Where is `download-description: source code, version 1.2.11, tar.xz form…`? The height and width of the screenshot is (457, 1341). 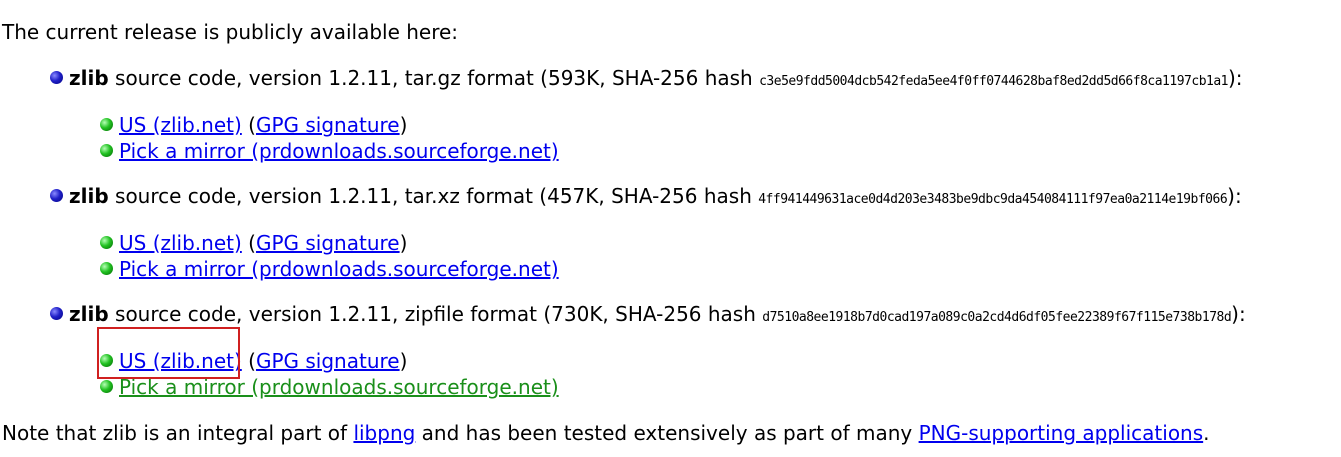
download-description: source code, version 1.2.11, tar.xz form… is located at coordinates (433, 196).